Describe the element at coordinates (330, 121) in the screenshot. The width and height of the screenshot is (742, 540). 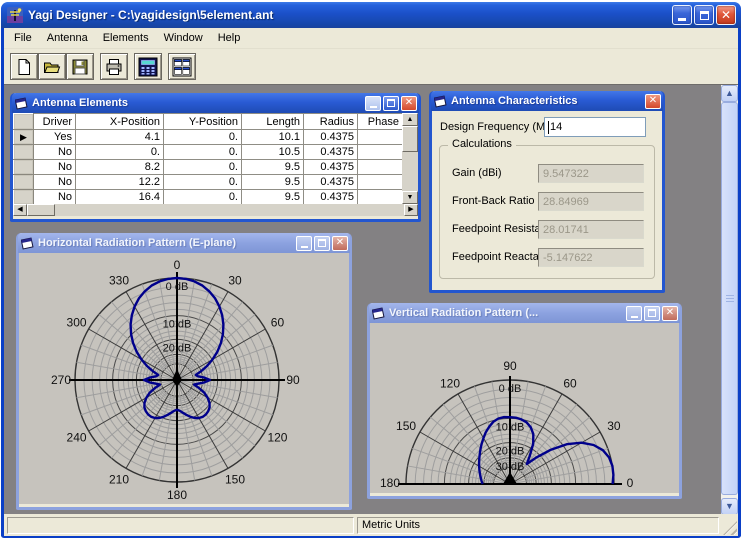
I see `column-header-radius: Radius` at that location.